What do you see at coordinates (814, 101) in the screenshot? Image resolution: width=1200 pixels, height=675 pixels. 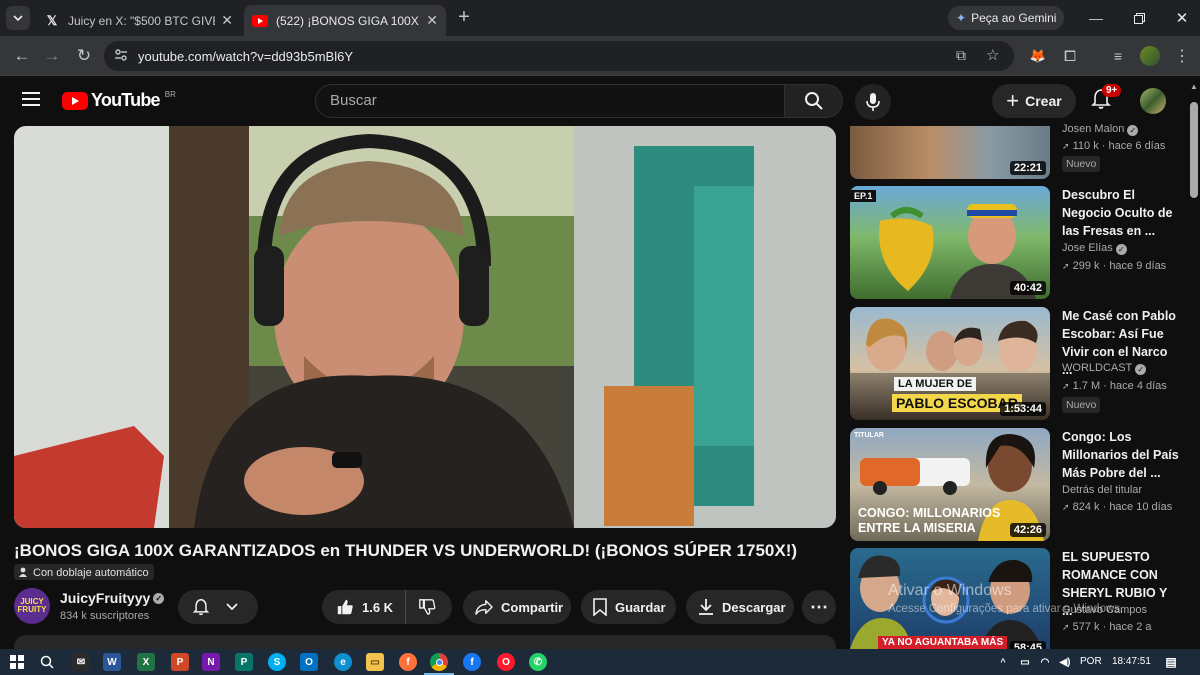 I see `search-button` at bounding box center [814, 101].